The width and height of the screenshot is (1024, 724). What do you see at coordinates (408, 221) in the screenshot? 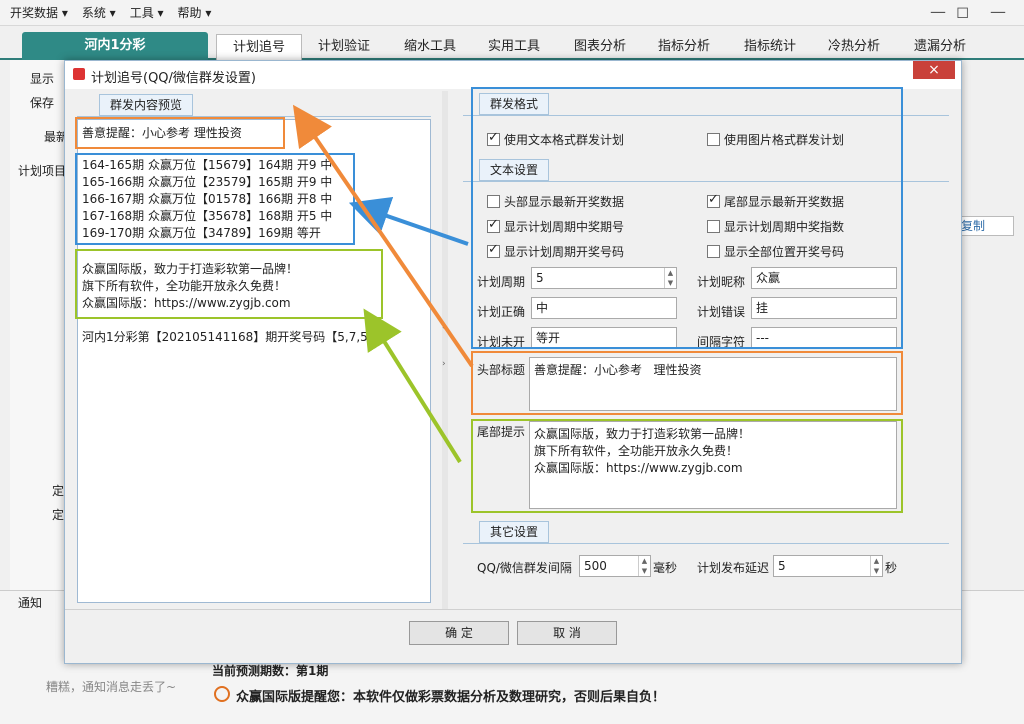
I see `blue-arrow` at bounding box center [408, 221].